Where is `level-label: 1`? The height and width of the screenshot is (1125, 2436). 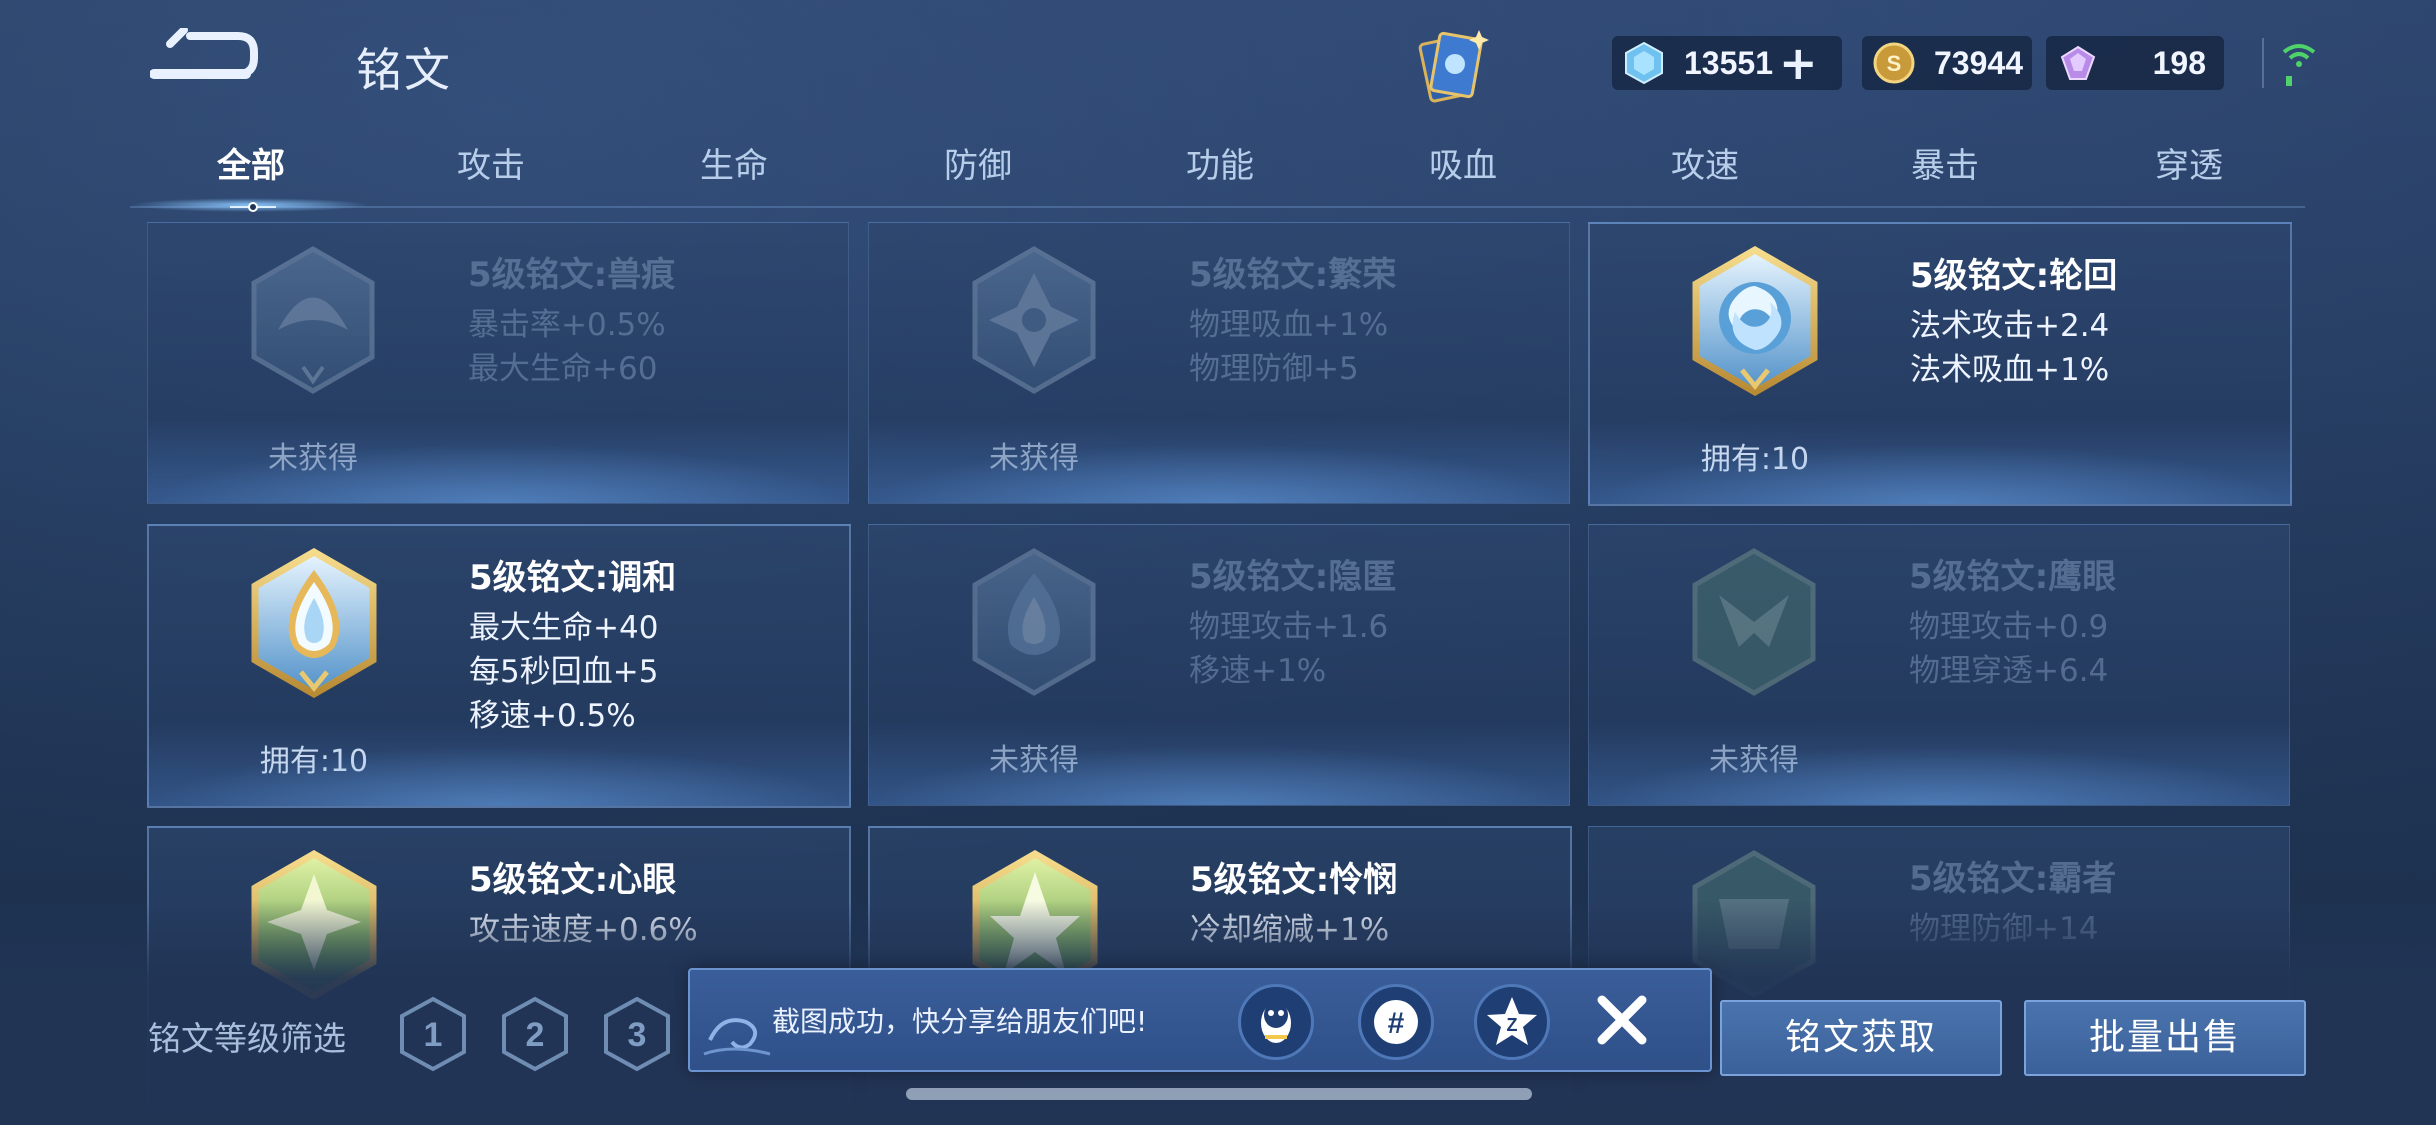 level-label: 1 is located at coordinates (433, 1035).